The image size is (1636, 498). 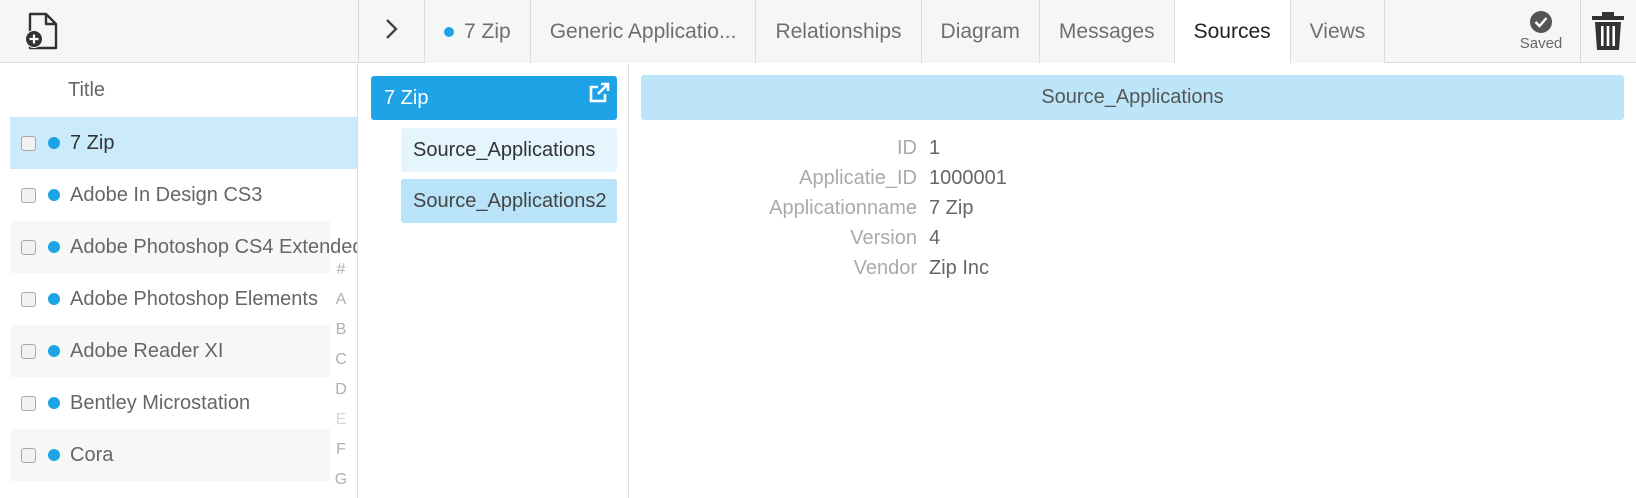 What do you see at coordinates (1541, 43) in the screenshot?
I see `saved-label: Saved` at bounding box center [1541, 43].